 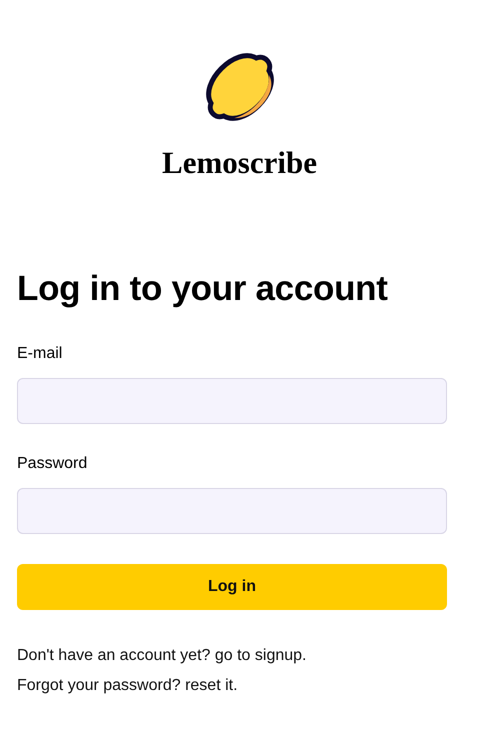 I want to click on brand-name: Lemoscribe, so click(x=239, y=162).